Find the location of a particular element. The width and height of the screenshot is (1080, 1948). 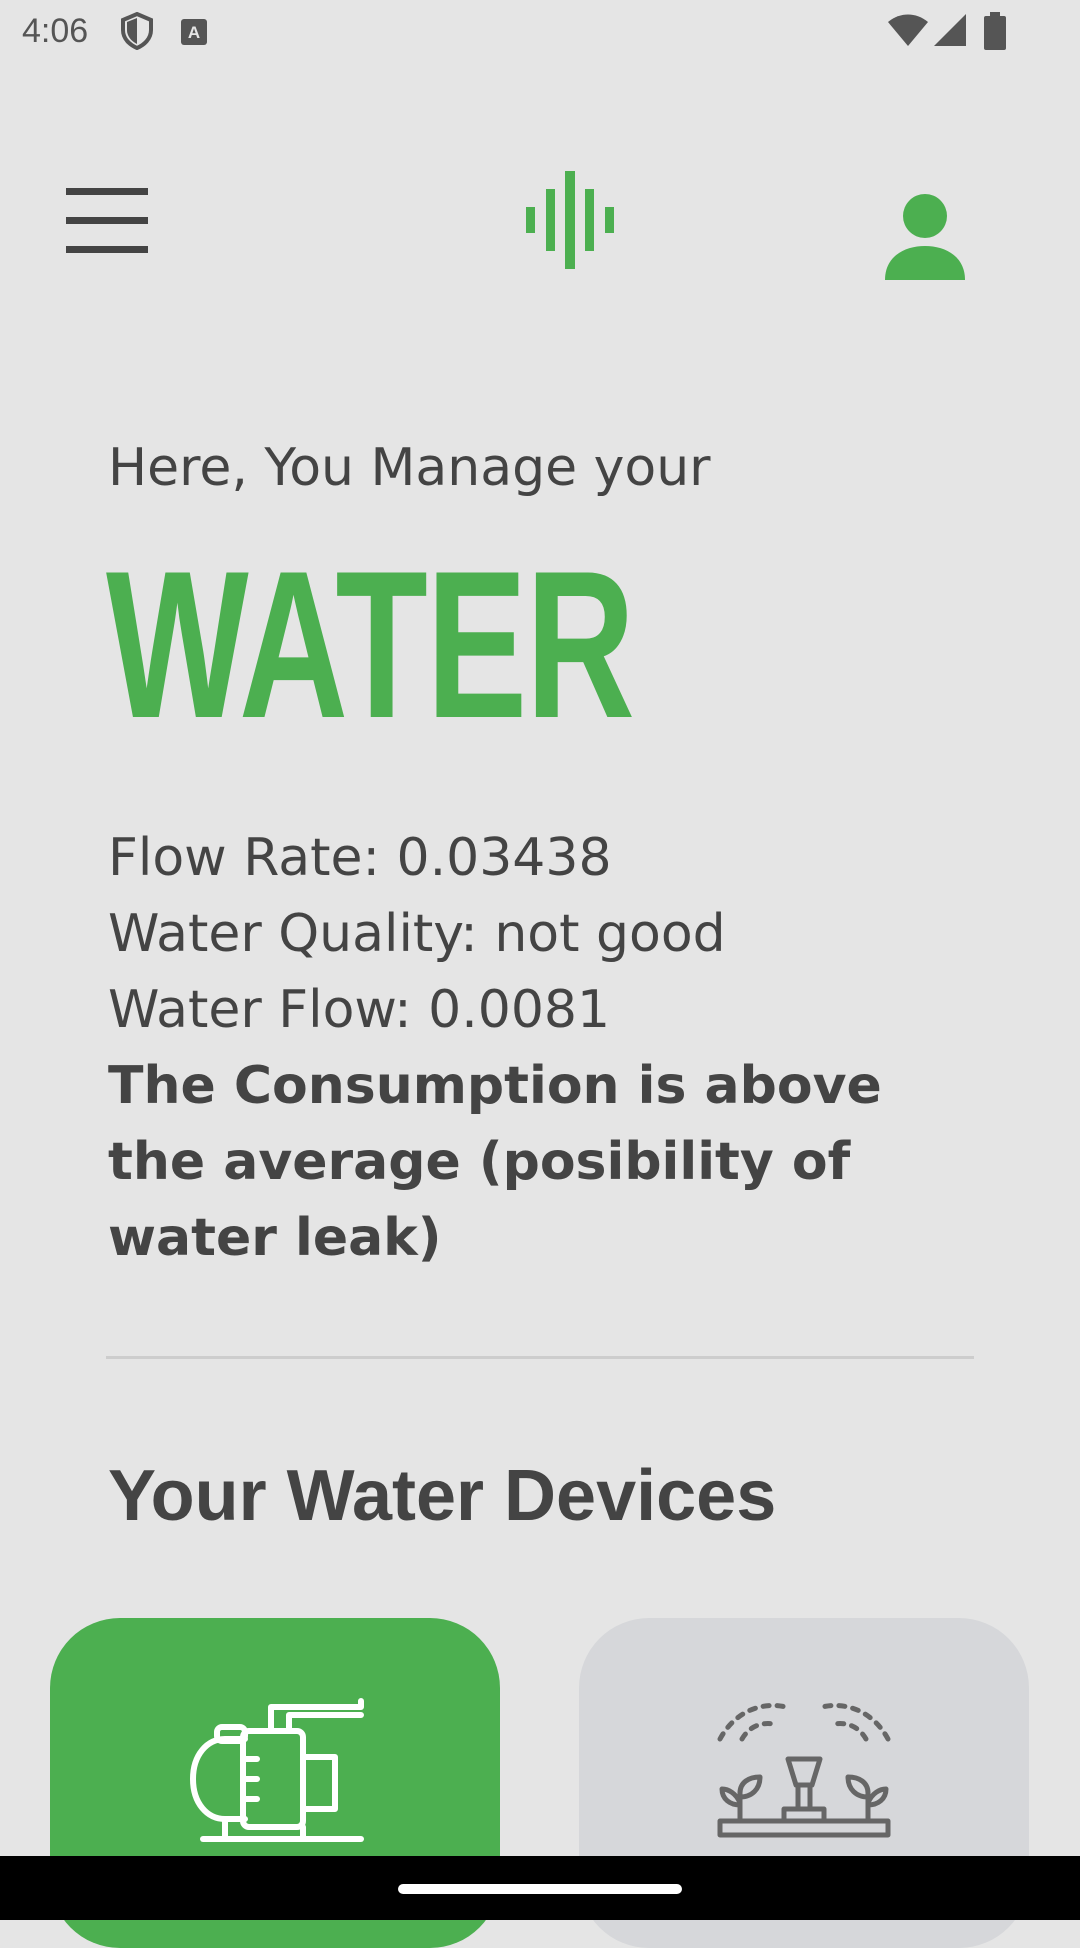

divider is located at coordinates (540, 1357).